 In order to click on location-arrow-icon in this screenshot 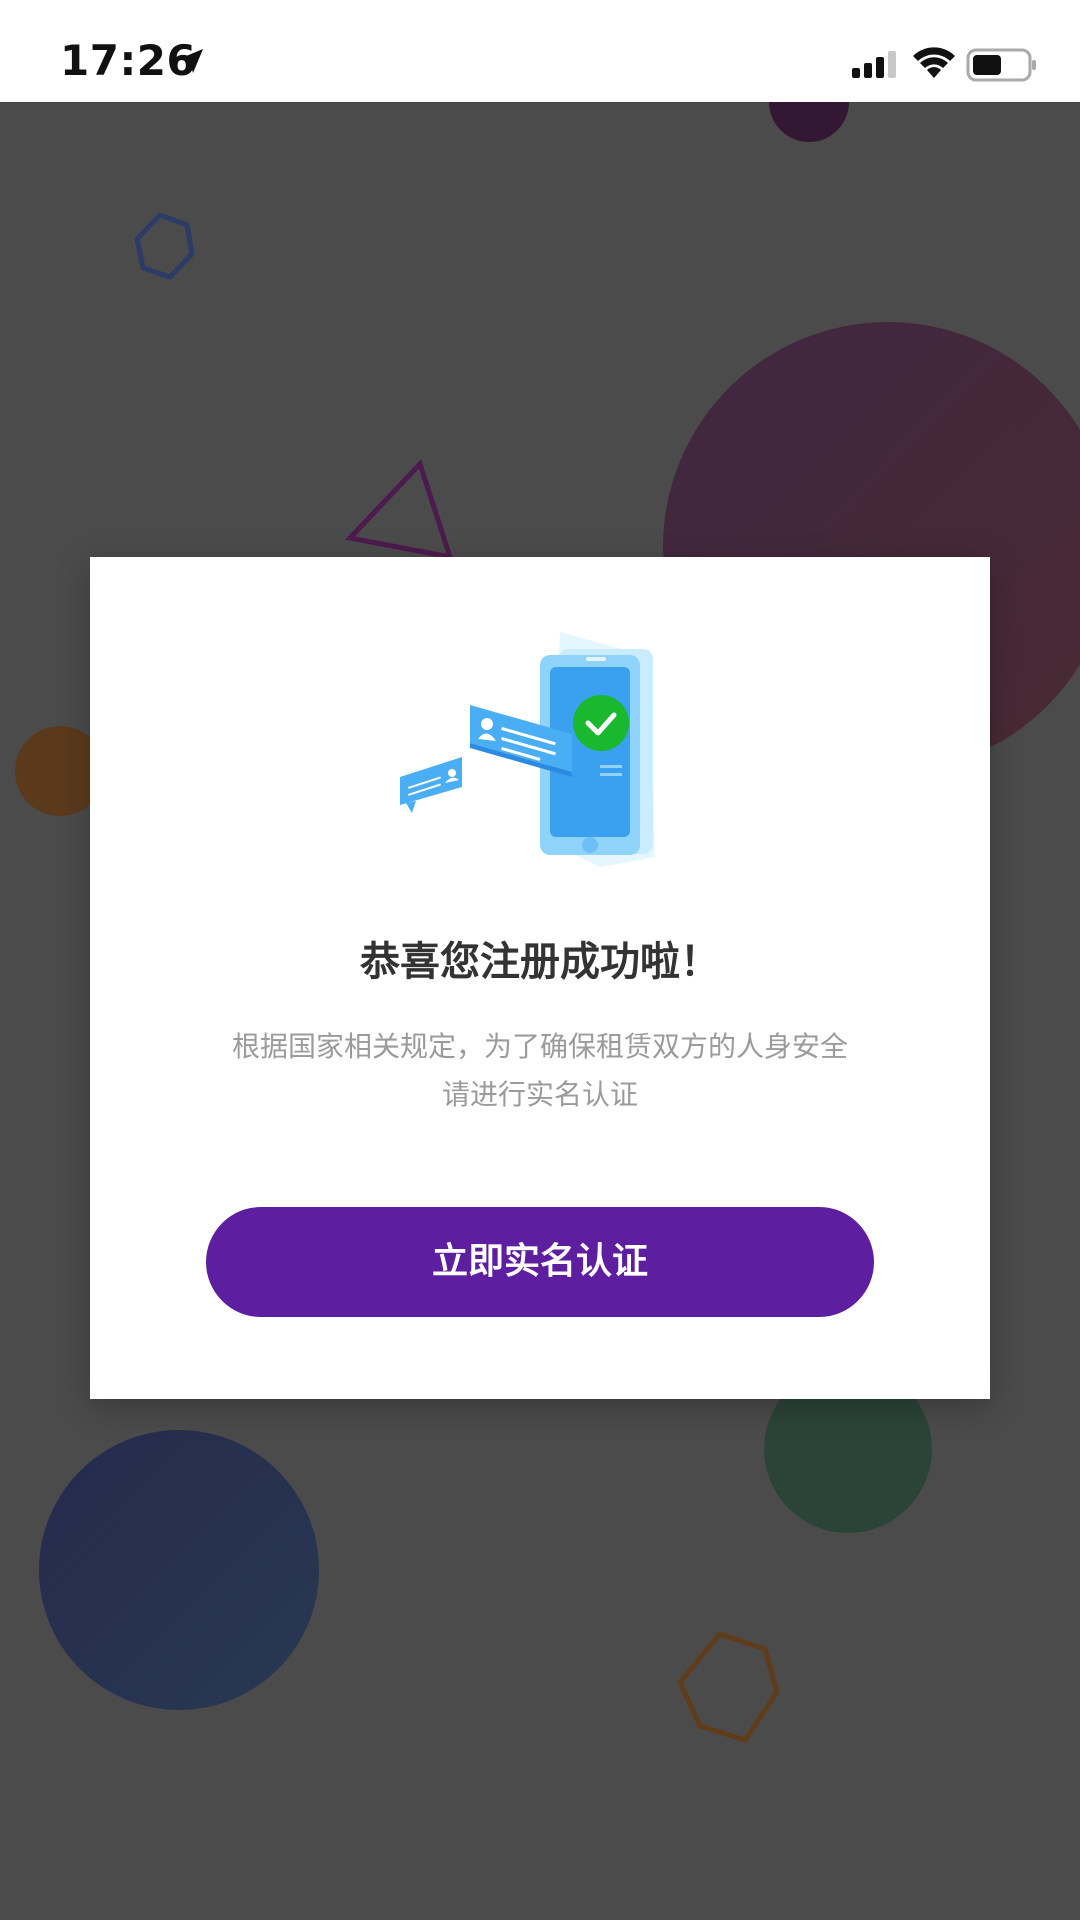, I will do `click(191, 61)`.